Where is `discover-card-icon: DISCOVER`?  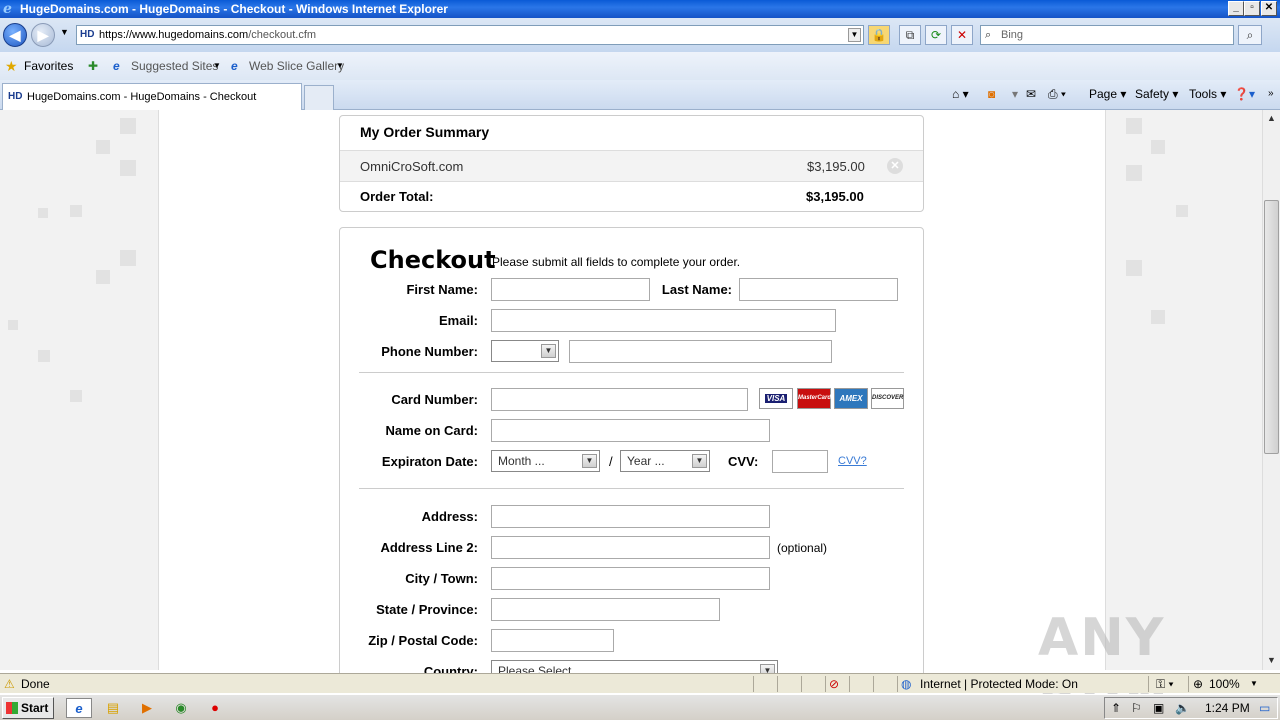
discover-card-icon: DISCOVER is located at coordinates (887, 398).